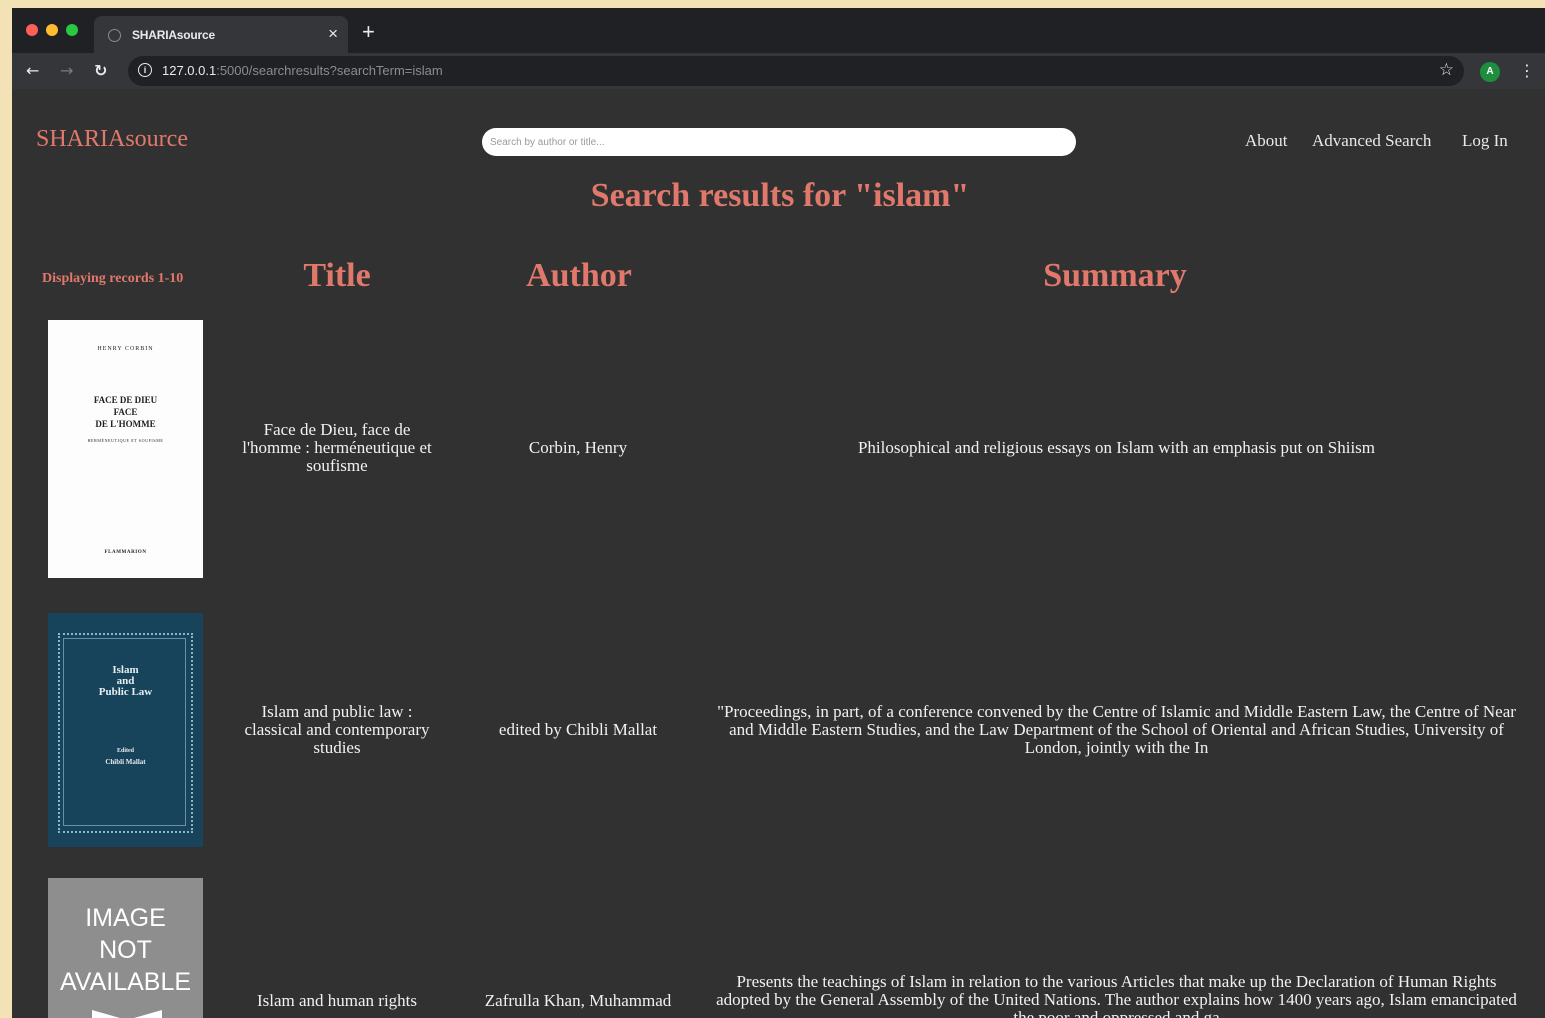  Describe the element at coordinates (778, 30) in the screenshot. I see `tab-strip: SHARIAsource × +` at that location.